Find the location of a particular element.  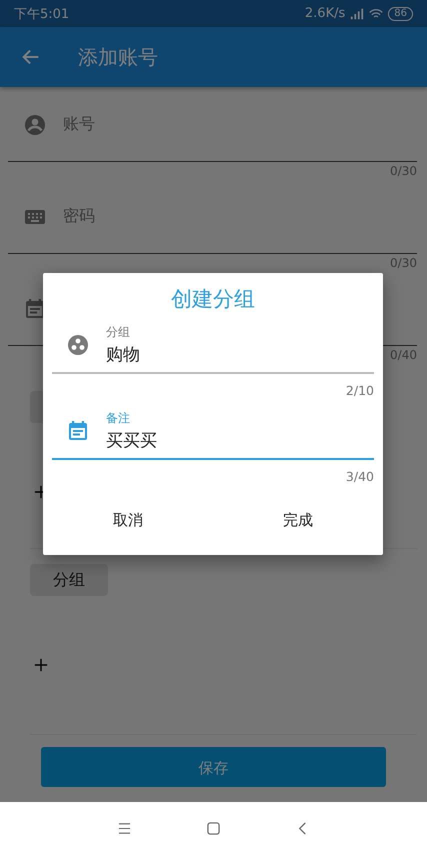

input-field: 分组 购物 is located at coordinates (213, 345).